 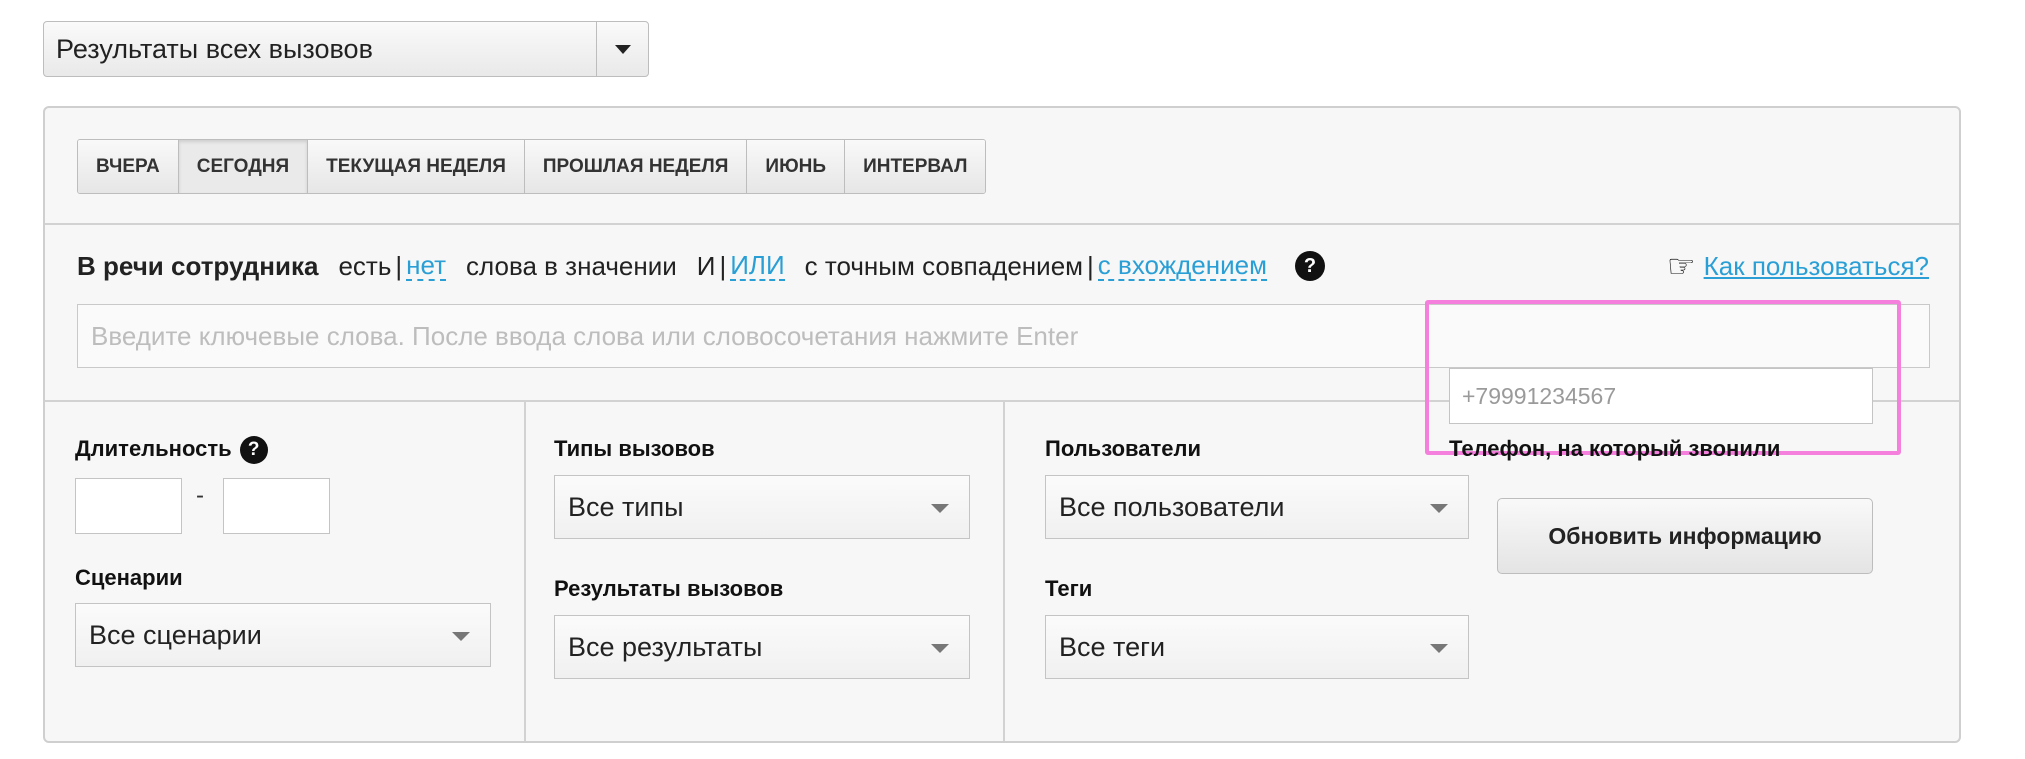 I want to click on duration-from-input, so click(x=128, y=506).